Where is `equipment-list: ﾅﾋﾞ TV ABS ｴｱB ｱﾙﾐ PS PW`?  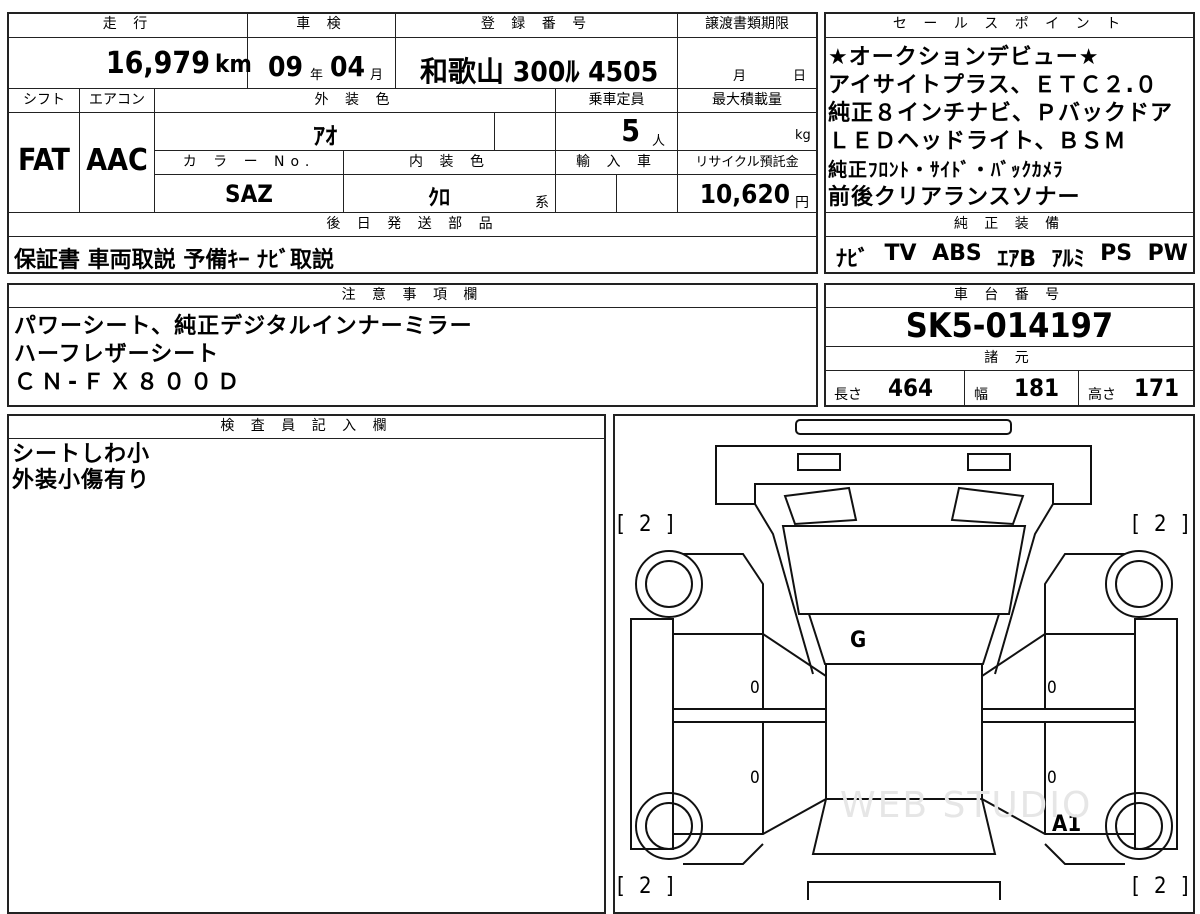
equipment-list: ﾅﾋﾞ TV ABS ｴｱB ｱﾙﾐ PS PW is located at coordinates (1012, 257).